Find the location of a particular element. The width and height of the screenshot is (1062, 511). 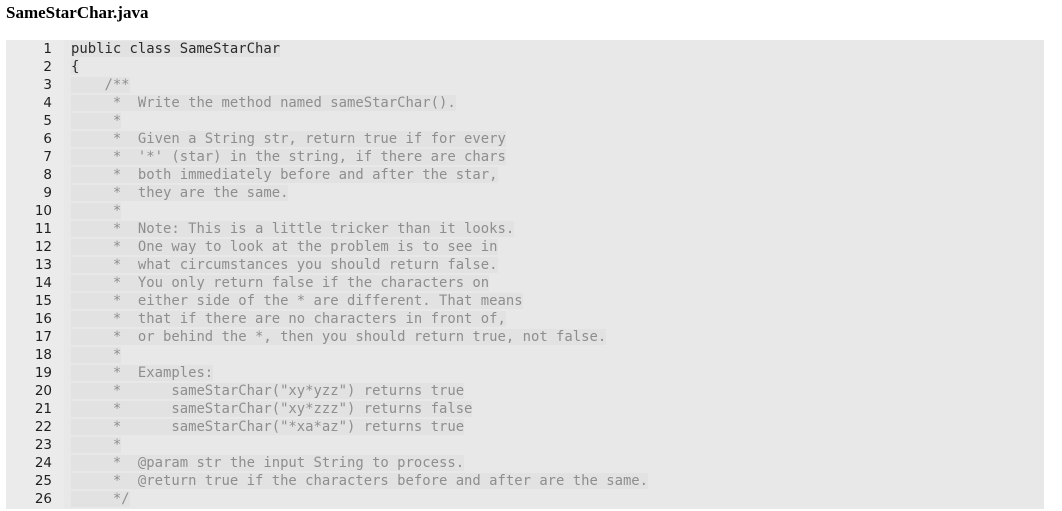

line-number: 13 is located at coordinates (43, 265).